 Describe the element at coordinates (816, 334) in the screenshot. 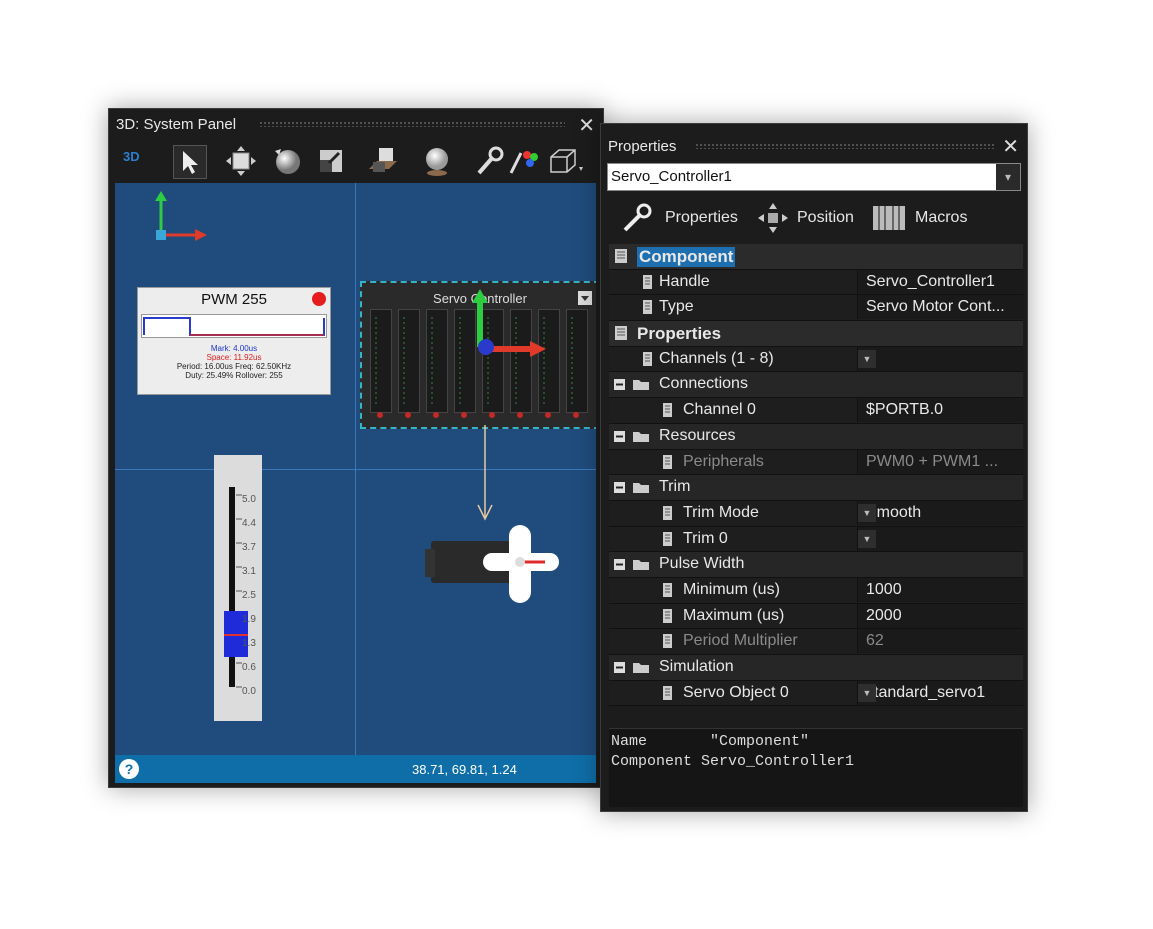

I see `category-row: Properties` at that location.